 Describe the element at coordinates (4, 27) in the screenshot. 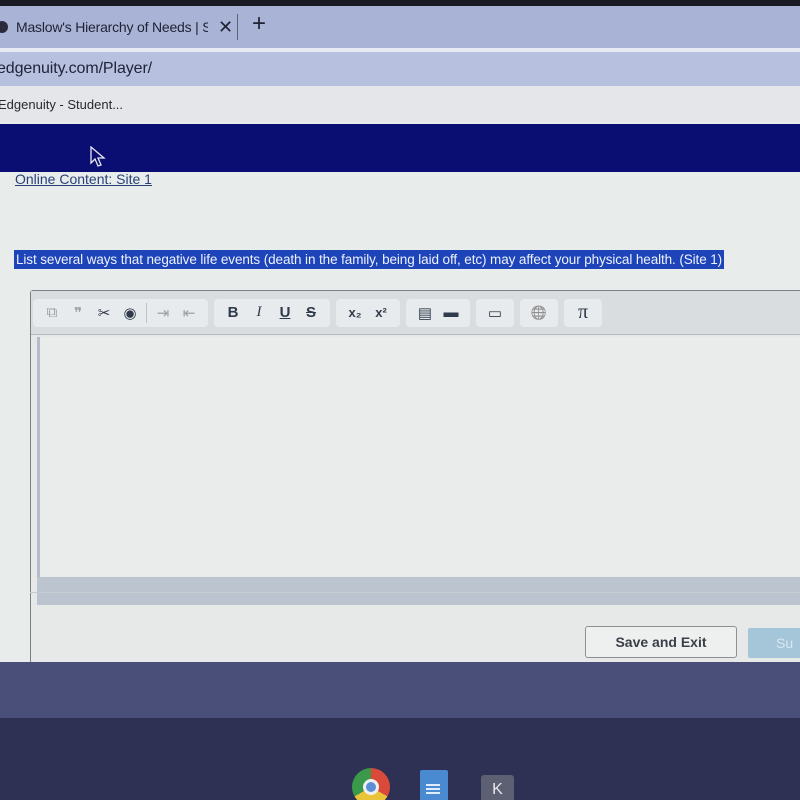

I see `favicon-icon` at that location.